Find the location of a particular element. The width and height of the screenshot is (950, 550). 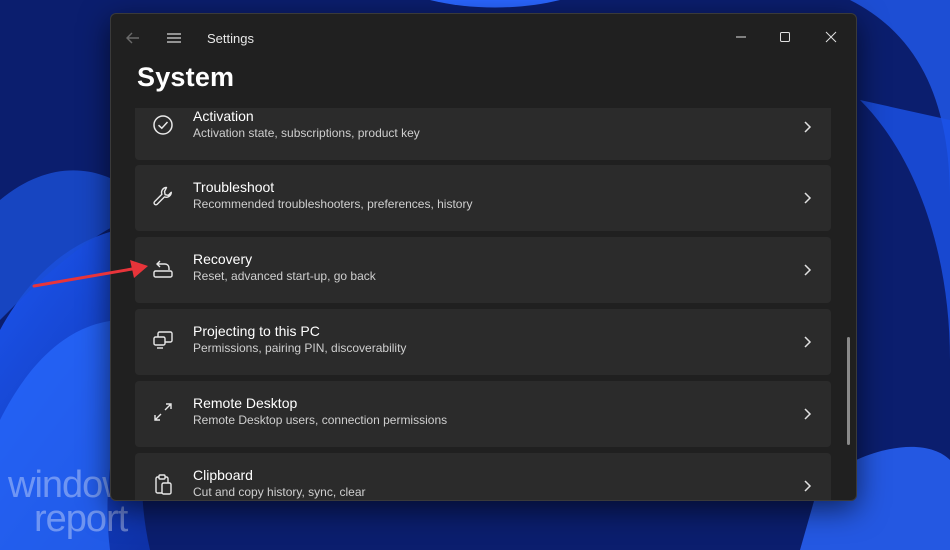

check-circle-icon is located at coordinates (163, 125).